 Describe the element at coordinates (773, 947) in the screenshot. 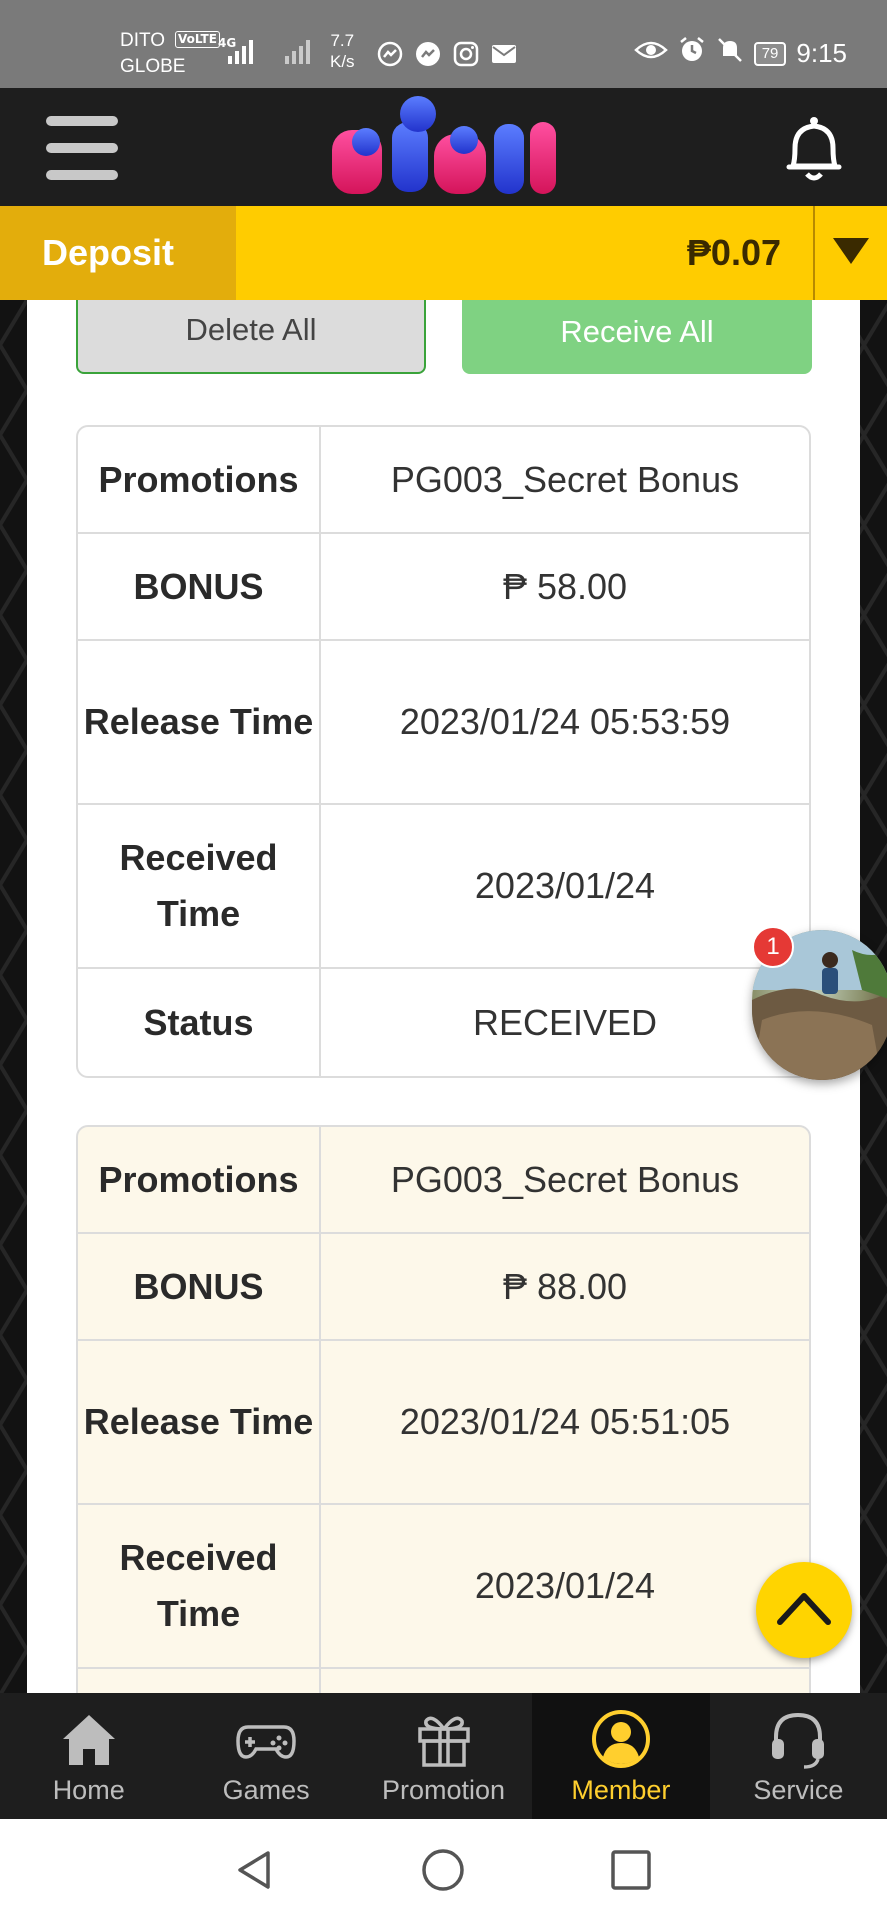

I see `notification-badge: 1` at that location.